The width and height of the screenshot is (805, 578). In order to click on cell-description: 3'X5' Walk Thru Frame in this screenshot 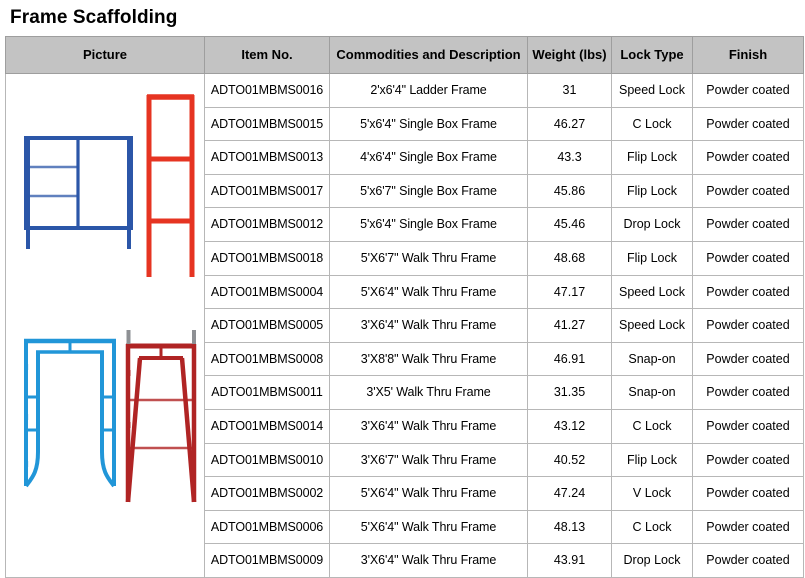, I will do `click(428, 392)`.